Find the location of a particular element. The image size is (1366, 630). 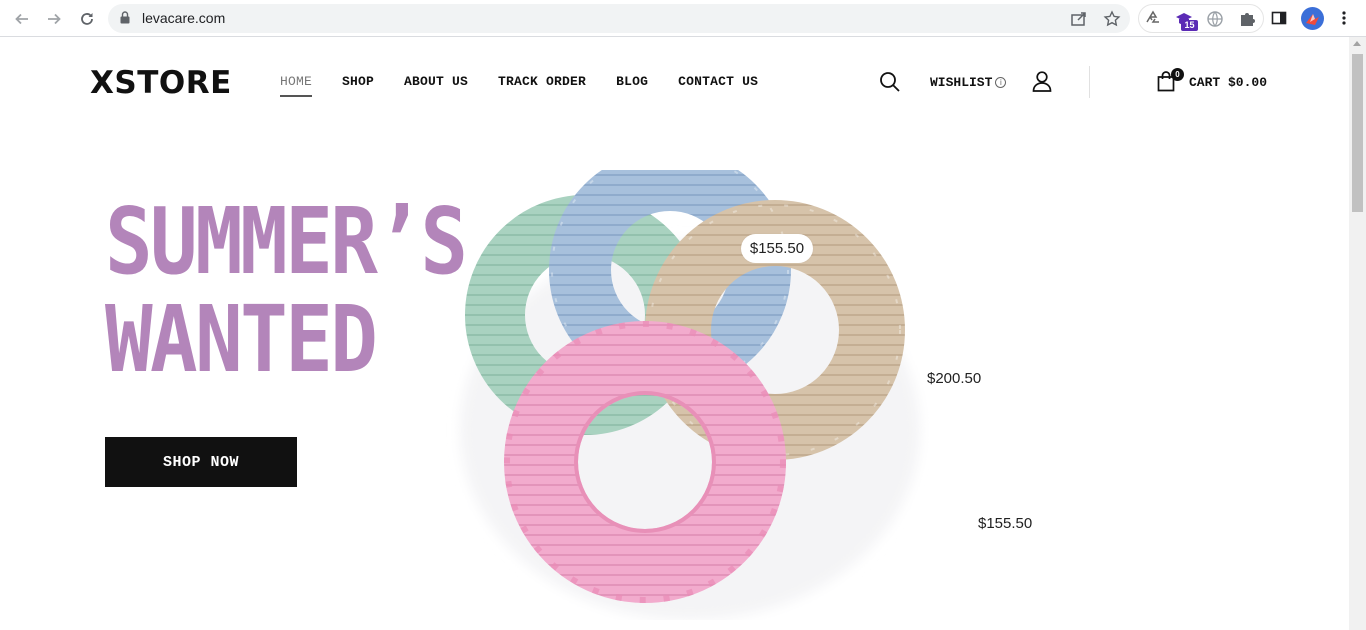

avatar-icon is located at coordinates (1312, 19).